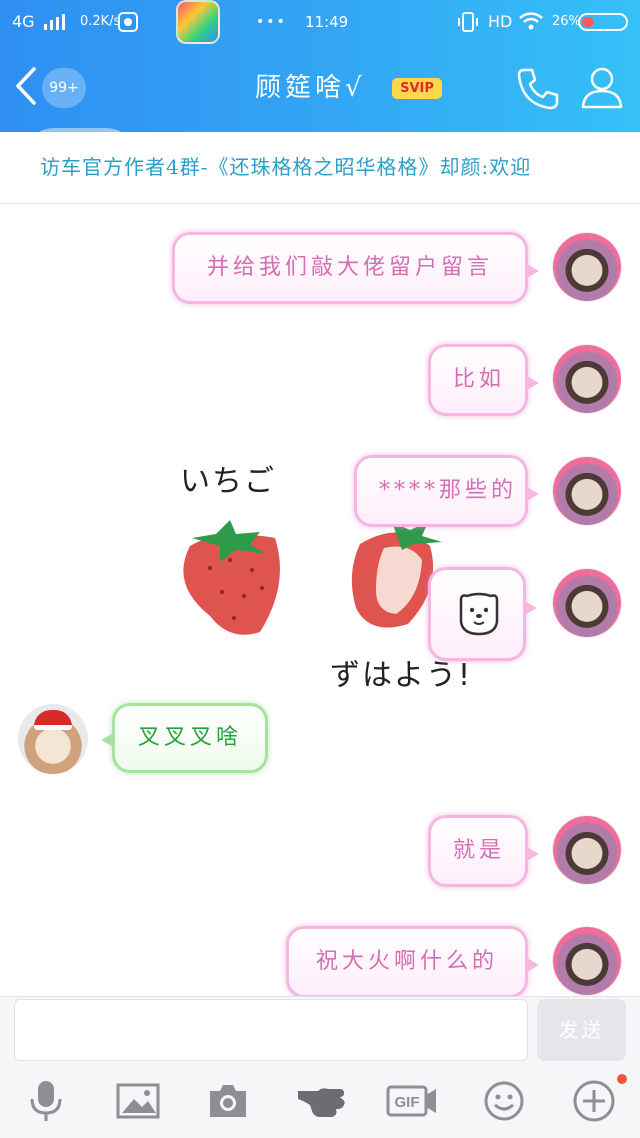 This screenshot has width=640, height=1138. What do you see at coordinates (64, 88) in the screenshot?
I see `unread-badge: 99+` at bounding box center [64, 88].